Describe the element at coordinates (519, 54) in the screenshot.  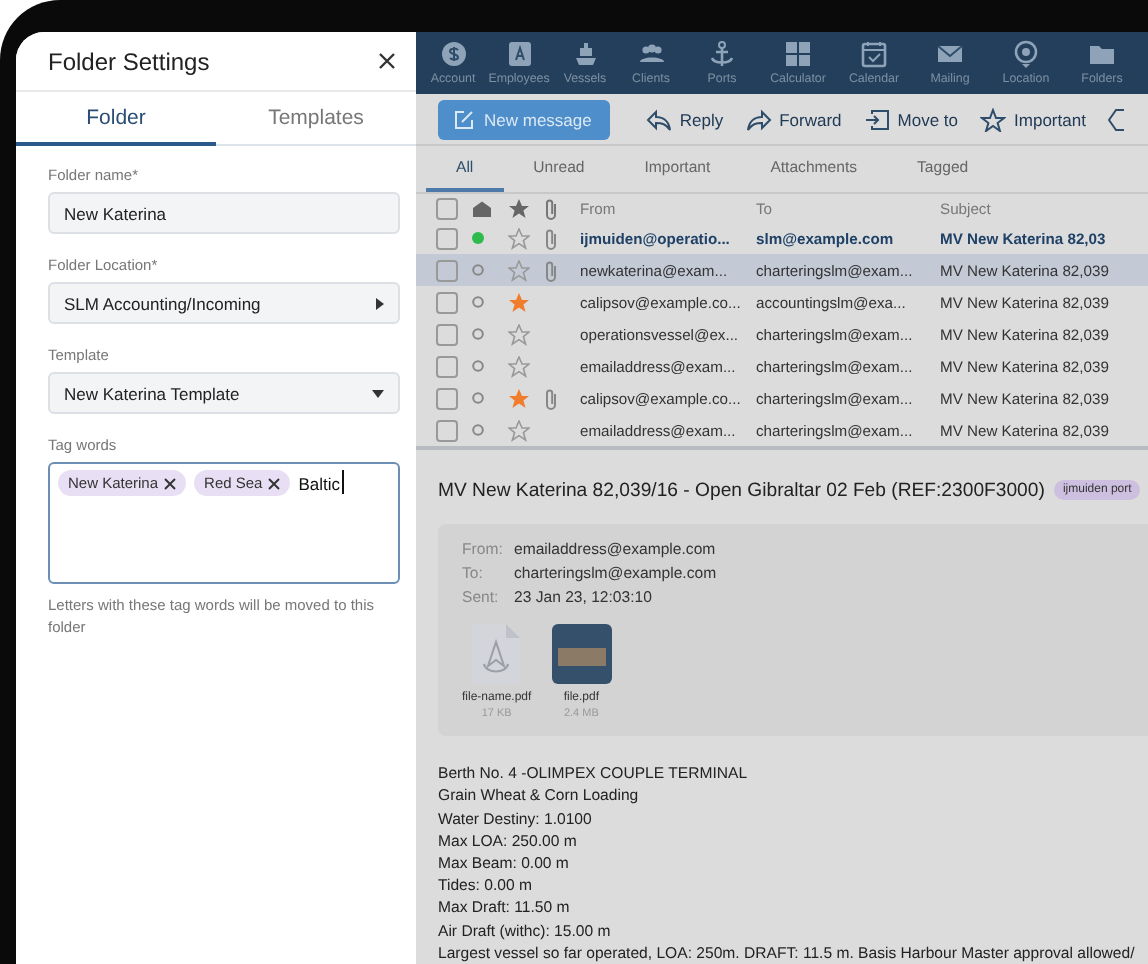
I see `badge-icon` at that location.